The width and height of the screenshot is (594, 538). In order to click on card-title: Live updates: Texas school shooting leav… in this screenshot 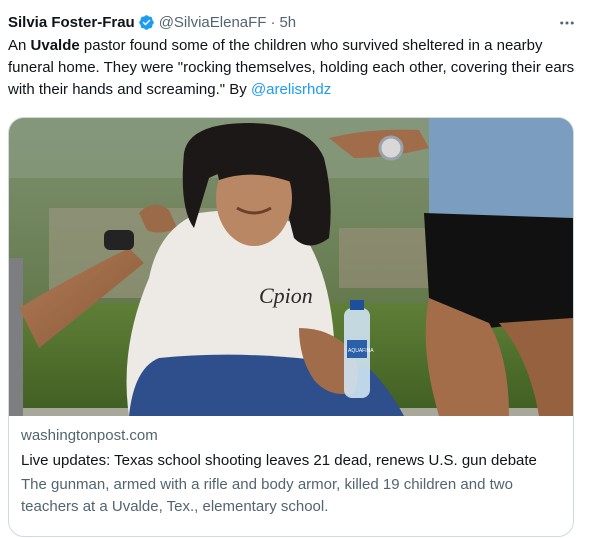, I will do `click(279, 460)`.